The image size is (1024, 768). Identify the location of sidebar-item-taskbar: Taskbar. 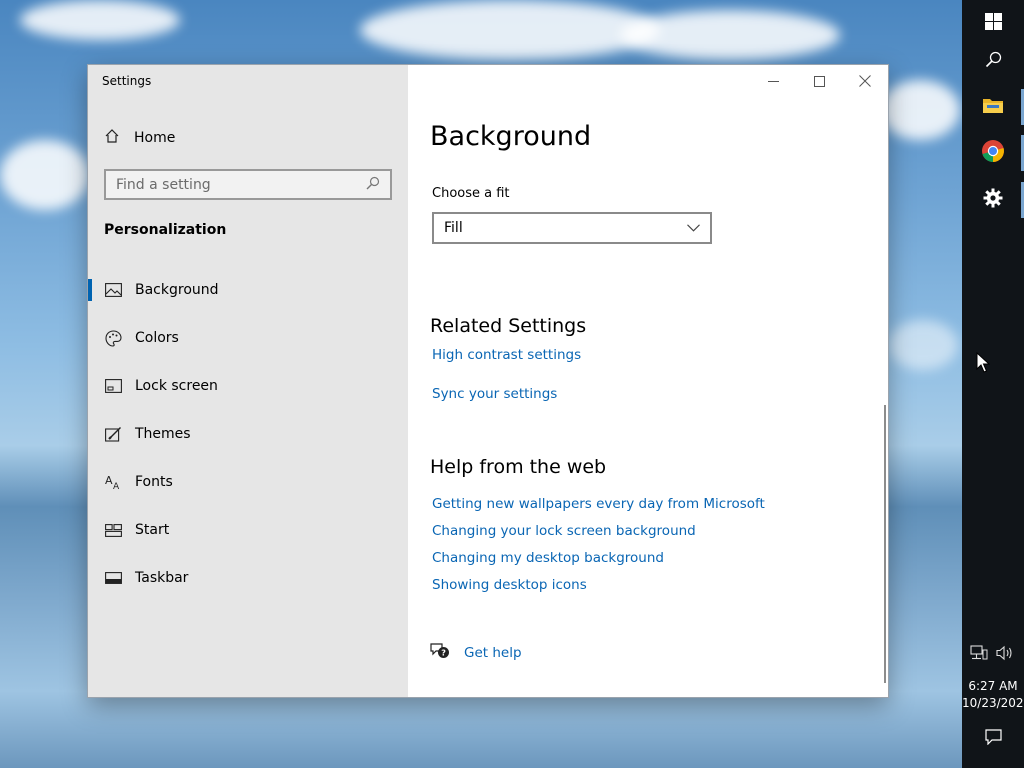
(248, 578).